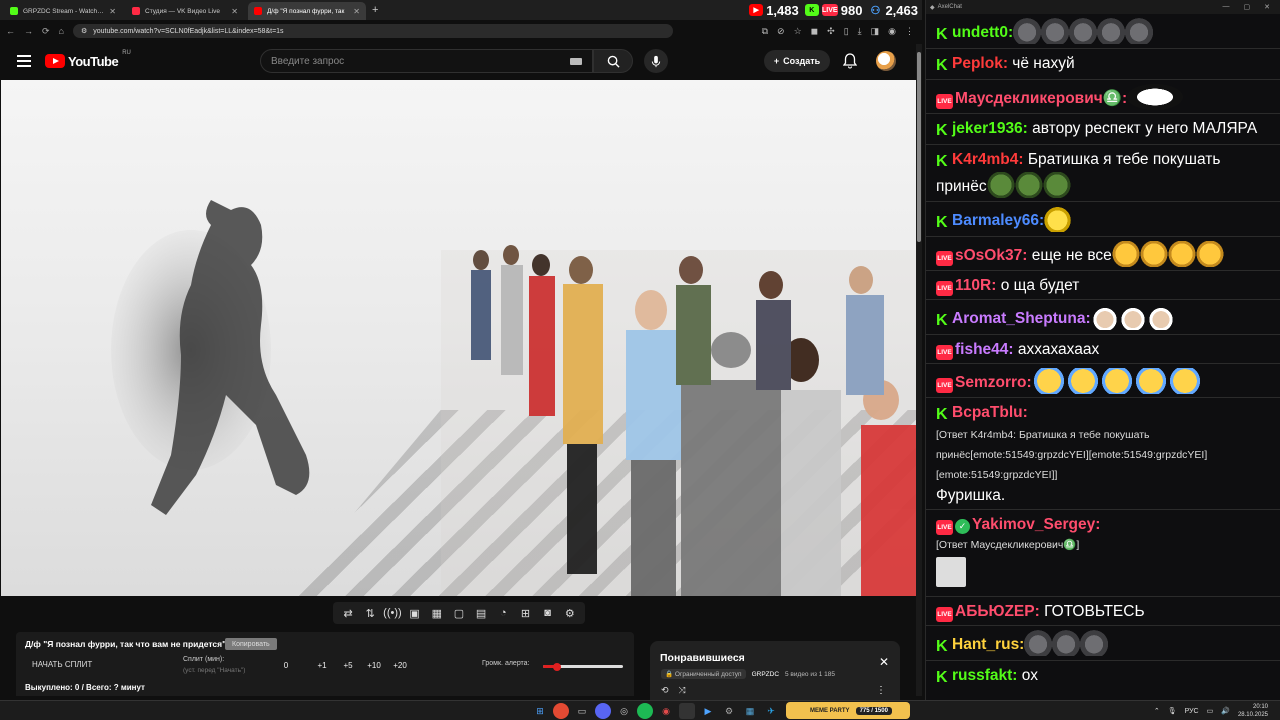 The image size is (1280, 720). Describe the element at coordinates (998, 220) in the screenshot. I see `chat-nickname: Barmaley66:` at that location.